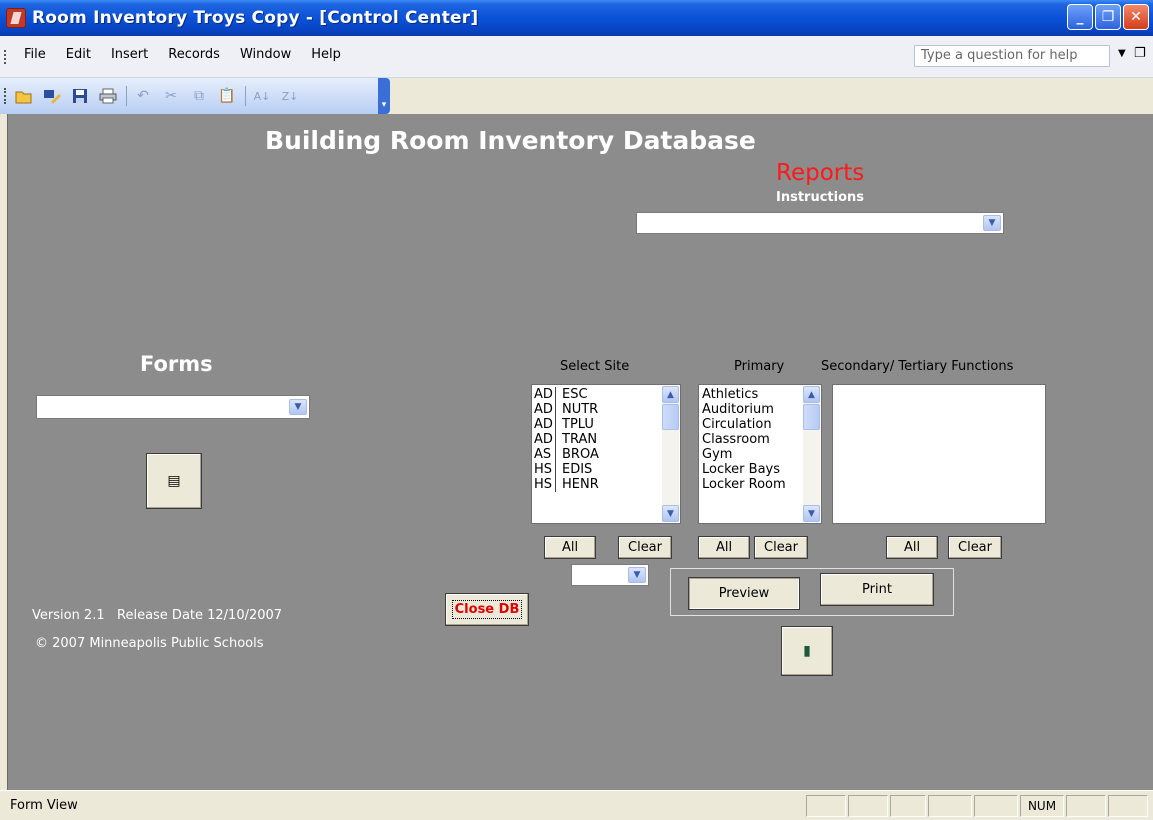 The width and height of the screenshot is (1153, 820). Describe the element at coordinates (1140, 53) in the screenshot. I see `mdi-restore-icon: ❐` at that location.